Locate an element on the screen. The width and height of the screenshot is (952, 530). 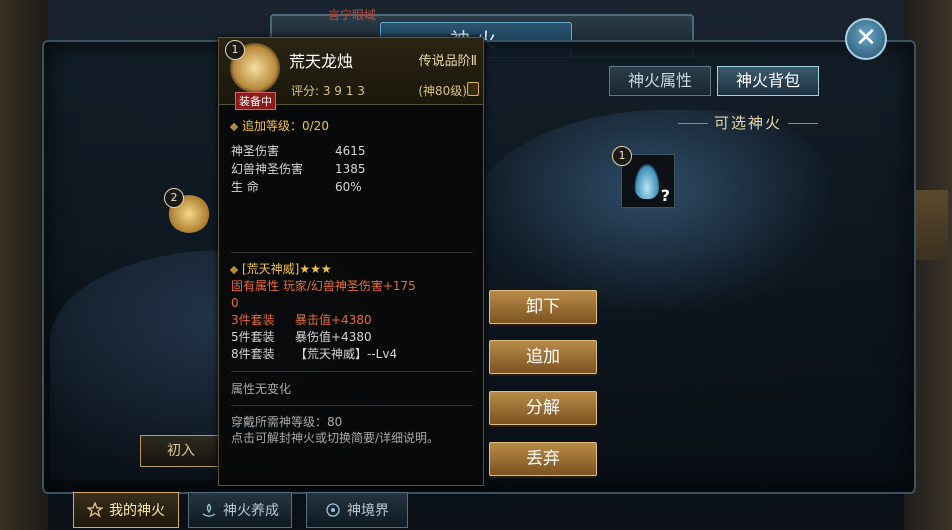
inherent-line-cont: 0 is located at coordinates (235, 303).